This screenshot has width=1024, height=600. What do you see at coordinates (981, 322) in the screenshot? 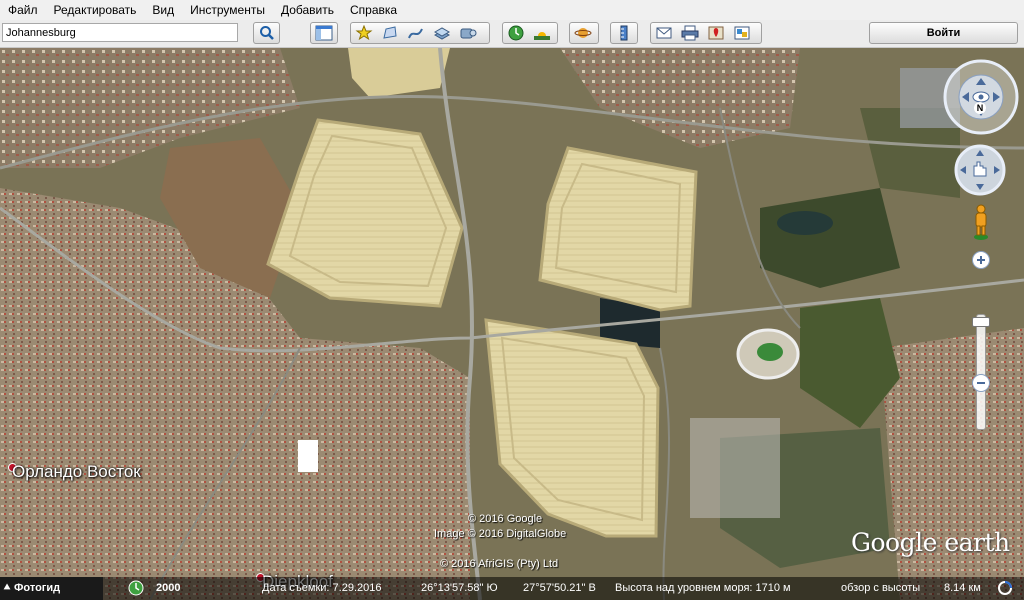
I see `zoom-slider-handle` at bounding box center [981, 322].